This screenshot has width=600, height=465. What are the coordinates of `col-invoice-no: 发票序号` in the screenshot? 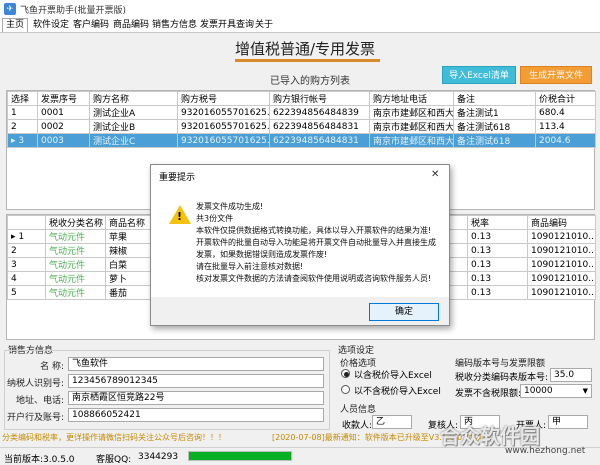 It's located at (63, 98).